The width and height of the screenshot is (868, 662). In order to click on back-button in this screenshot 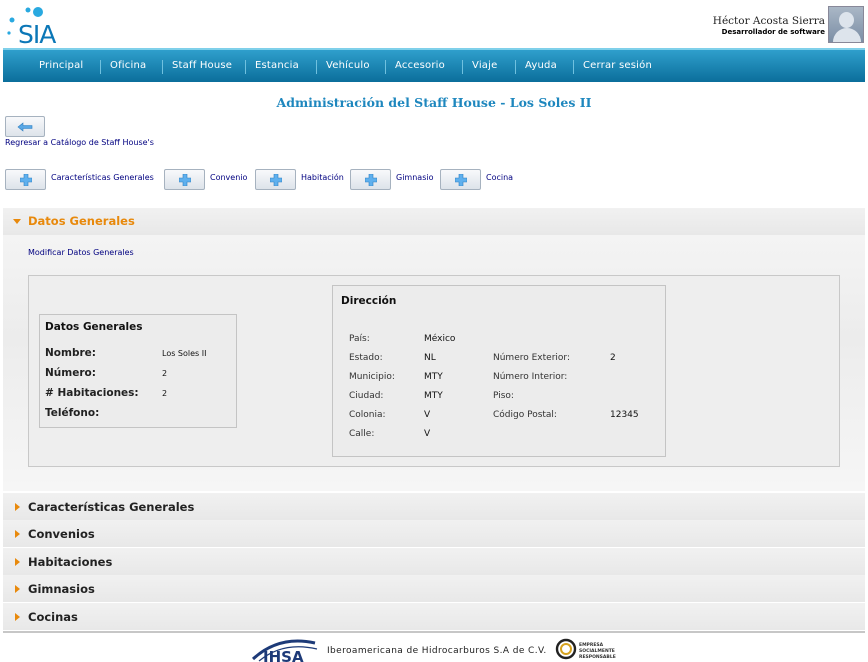, I will do `click(25, 126)`.